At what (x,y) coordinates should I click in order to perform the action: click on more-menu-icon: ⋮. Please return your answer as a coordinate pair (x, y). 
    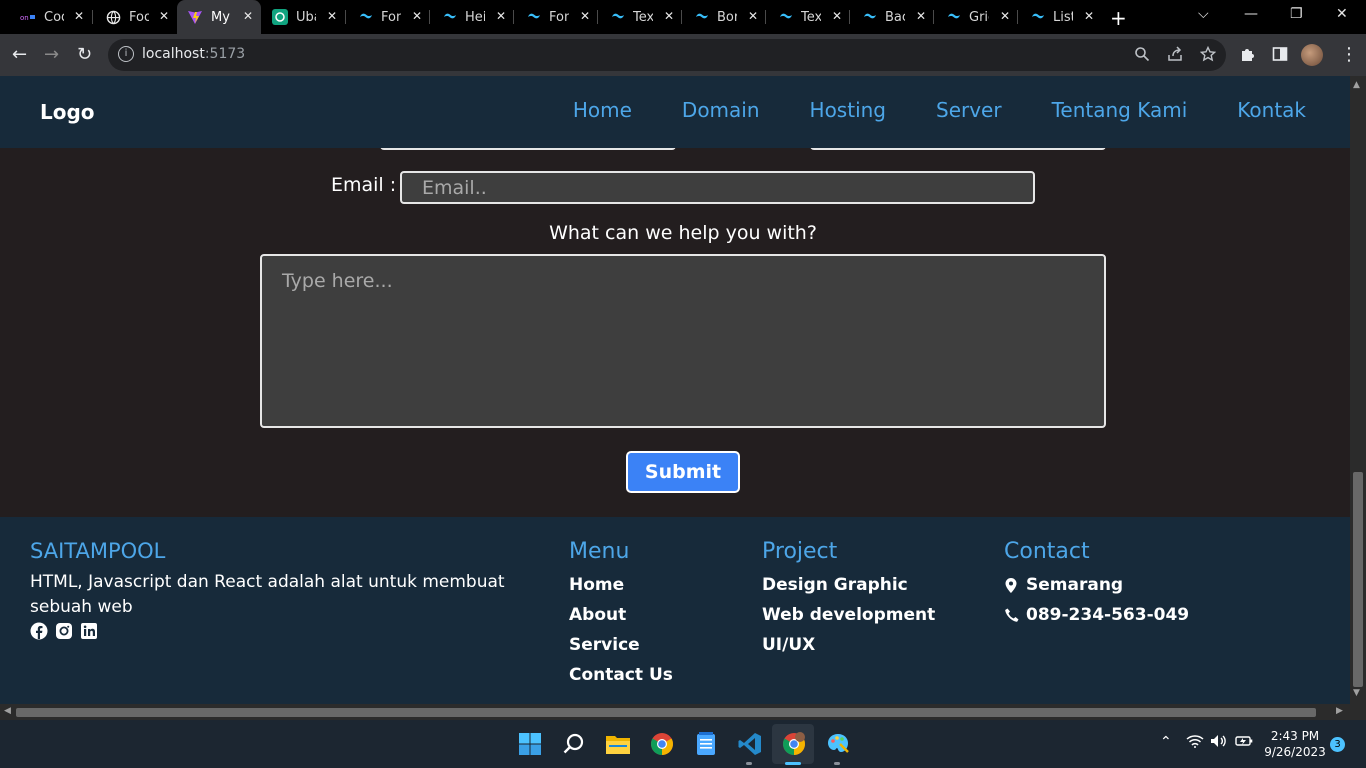
    Looking at the image, I should click on (1349, 54).